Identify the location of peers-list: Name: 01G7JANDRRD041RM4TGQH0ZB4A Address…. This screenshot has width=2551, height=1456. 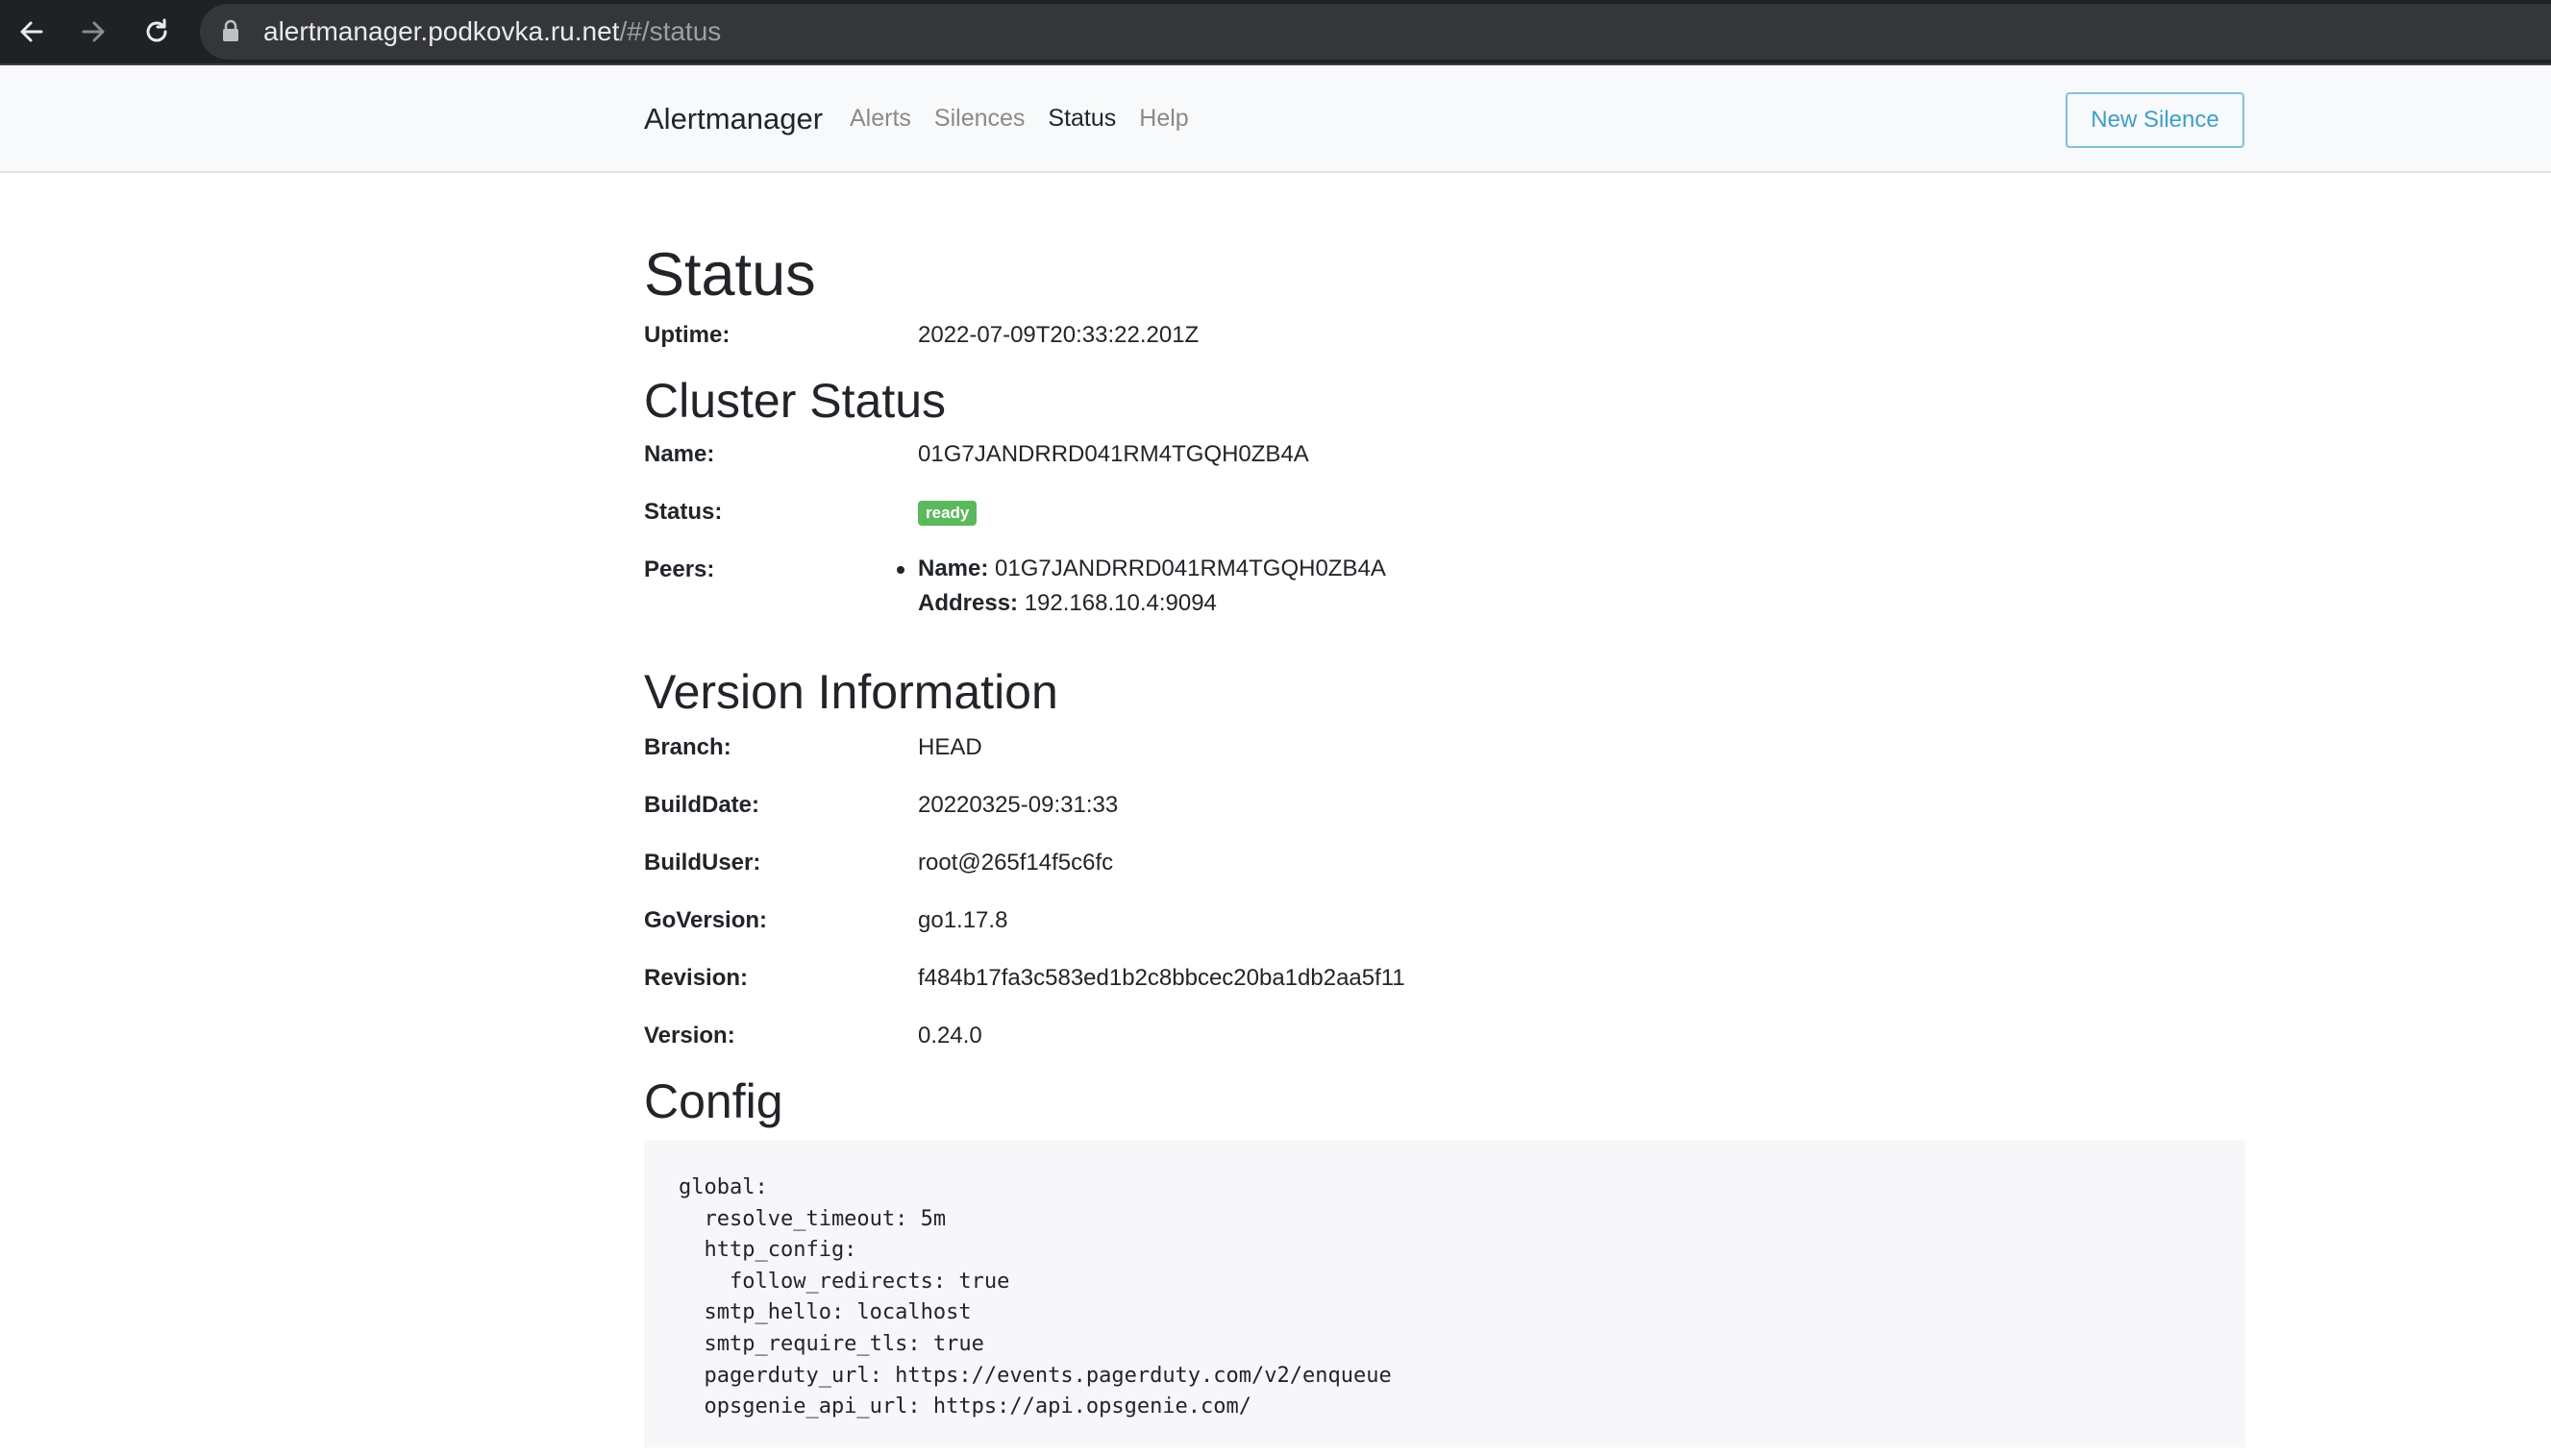
(1141, 586).